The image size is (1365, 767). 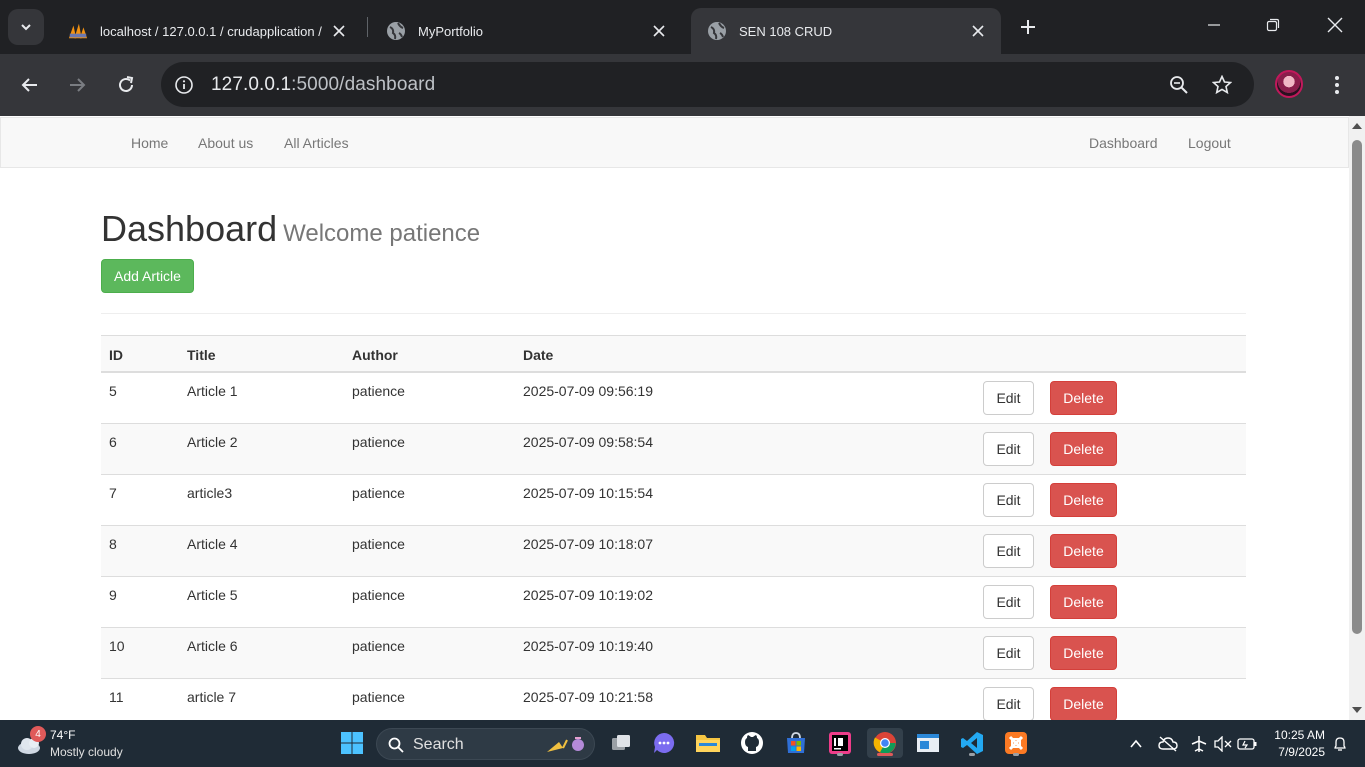 What do you see at coordinates (1123, 143) in the screenshot?
I see `nav-link-dashboard: Dashboard` at bounding box center [1123, 143].